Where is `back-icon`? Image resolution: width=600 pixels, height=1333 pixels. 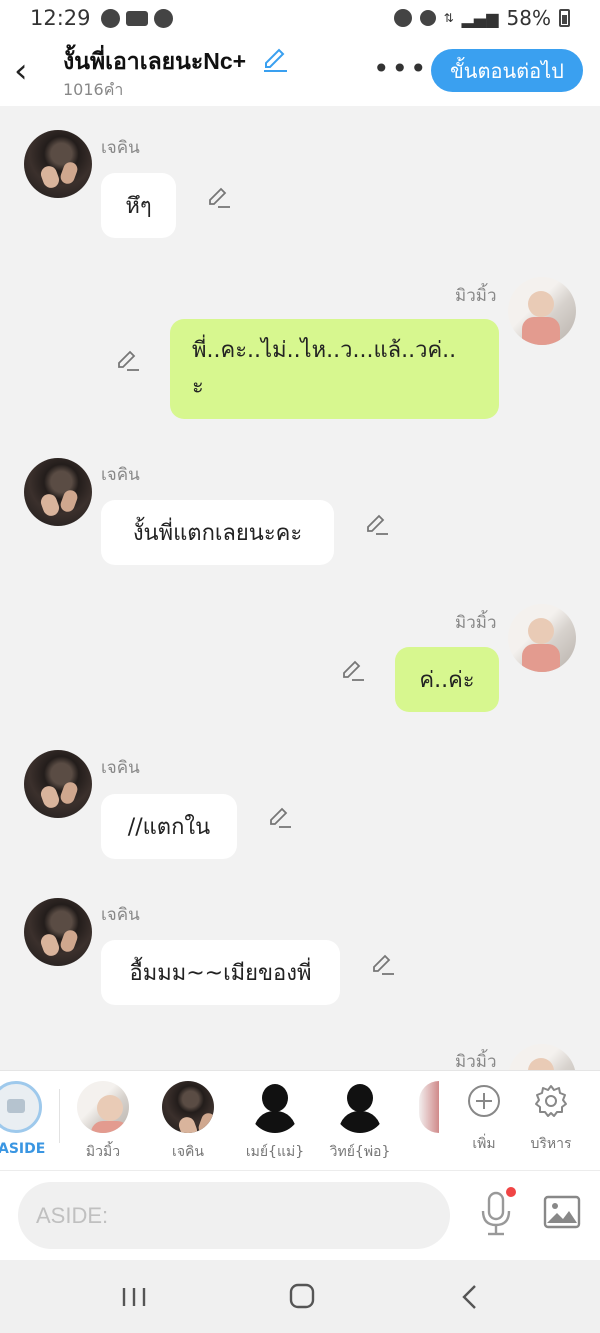 back-icon is located at coordinates (470, 1297).